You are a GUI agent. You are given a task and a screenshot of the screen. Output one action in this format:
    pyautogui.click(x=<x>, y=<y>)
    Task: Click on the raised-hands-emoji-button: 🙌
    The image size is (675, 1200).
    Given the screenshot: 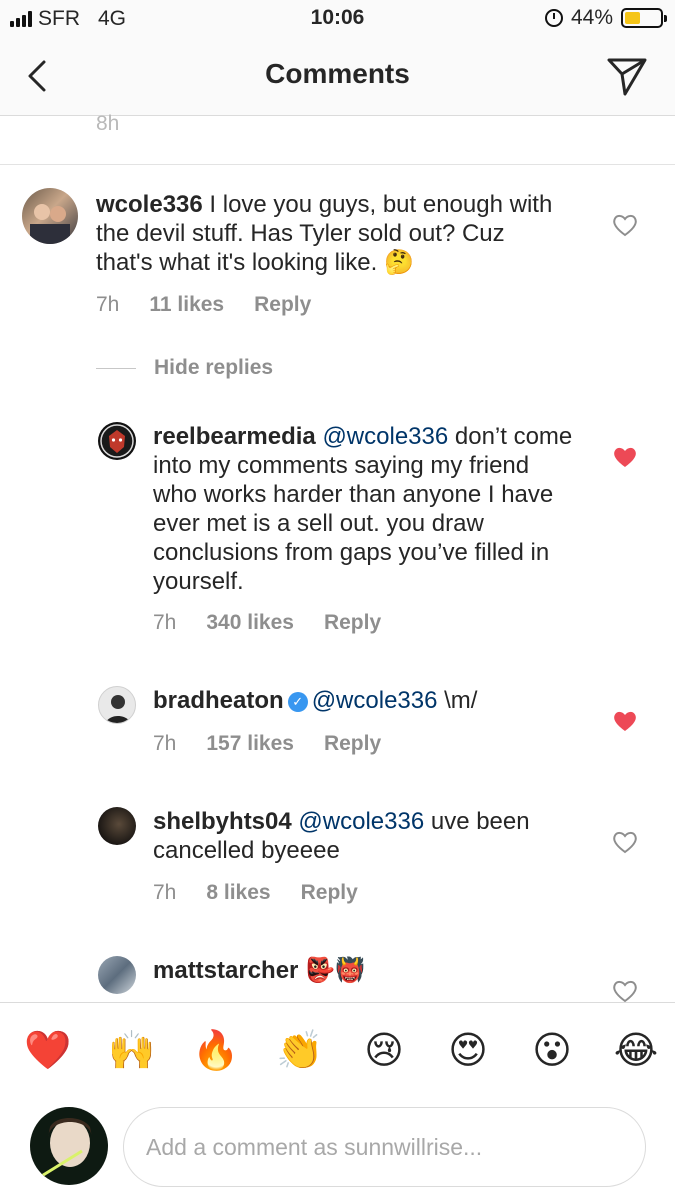 What is the action you would take?
    pyautogui.click(x=132, y=1051)
    